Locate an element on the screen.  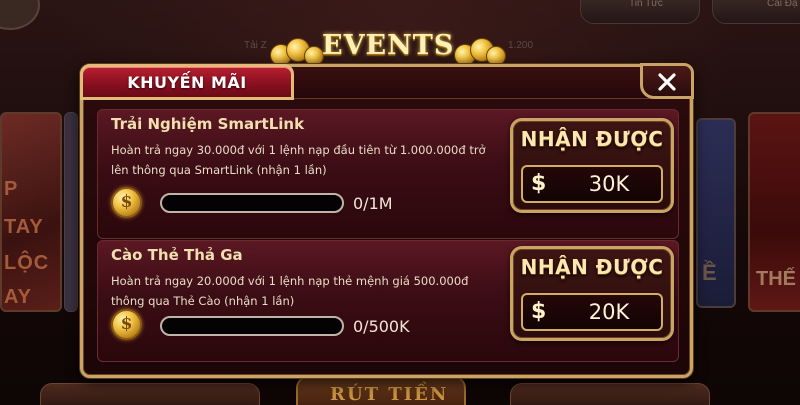
reward-amount: 30K is located at coordinates (609, 184).